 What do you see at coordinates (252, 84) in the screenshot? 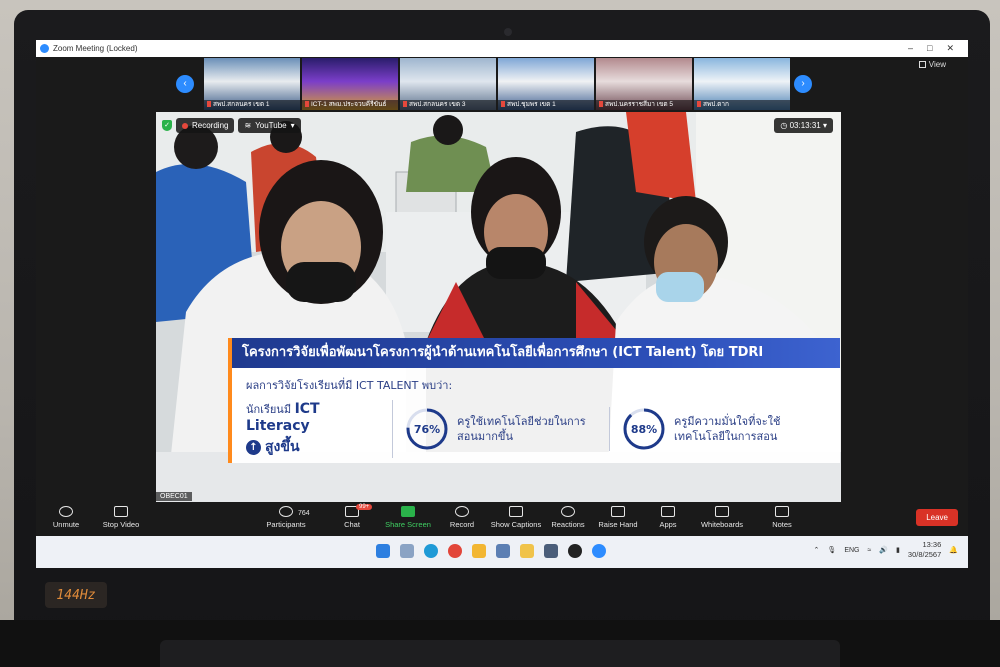
I see `participant-thumbnail: สพป.สกลนคร เขต 1` at bounding box center [252, 84].